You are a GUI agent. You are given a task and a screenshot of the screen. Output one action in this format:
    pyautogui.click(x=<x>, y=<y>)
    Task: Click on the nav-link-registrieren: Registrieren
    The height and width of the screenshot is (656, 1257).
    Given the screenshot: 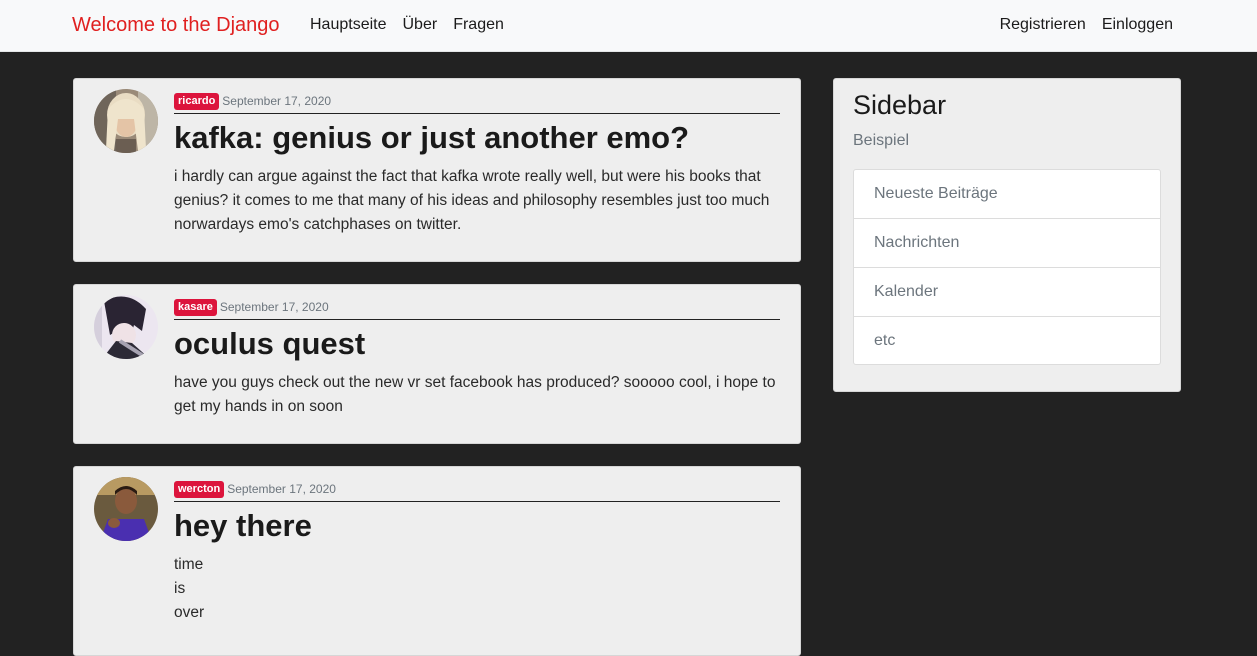 What is the action you would take?
    pyautogui.click(x=1043, y=25)
    